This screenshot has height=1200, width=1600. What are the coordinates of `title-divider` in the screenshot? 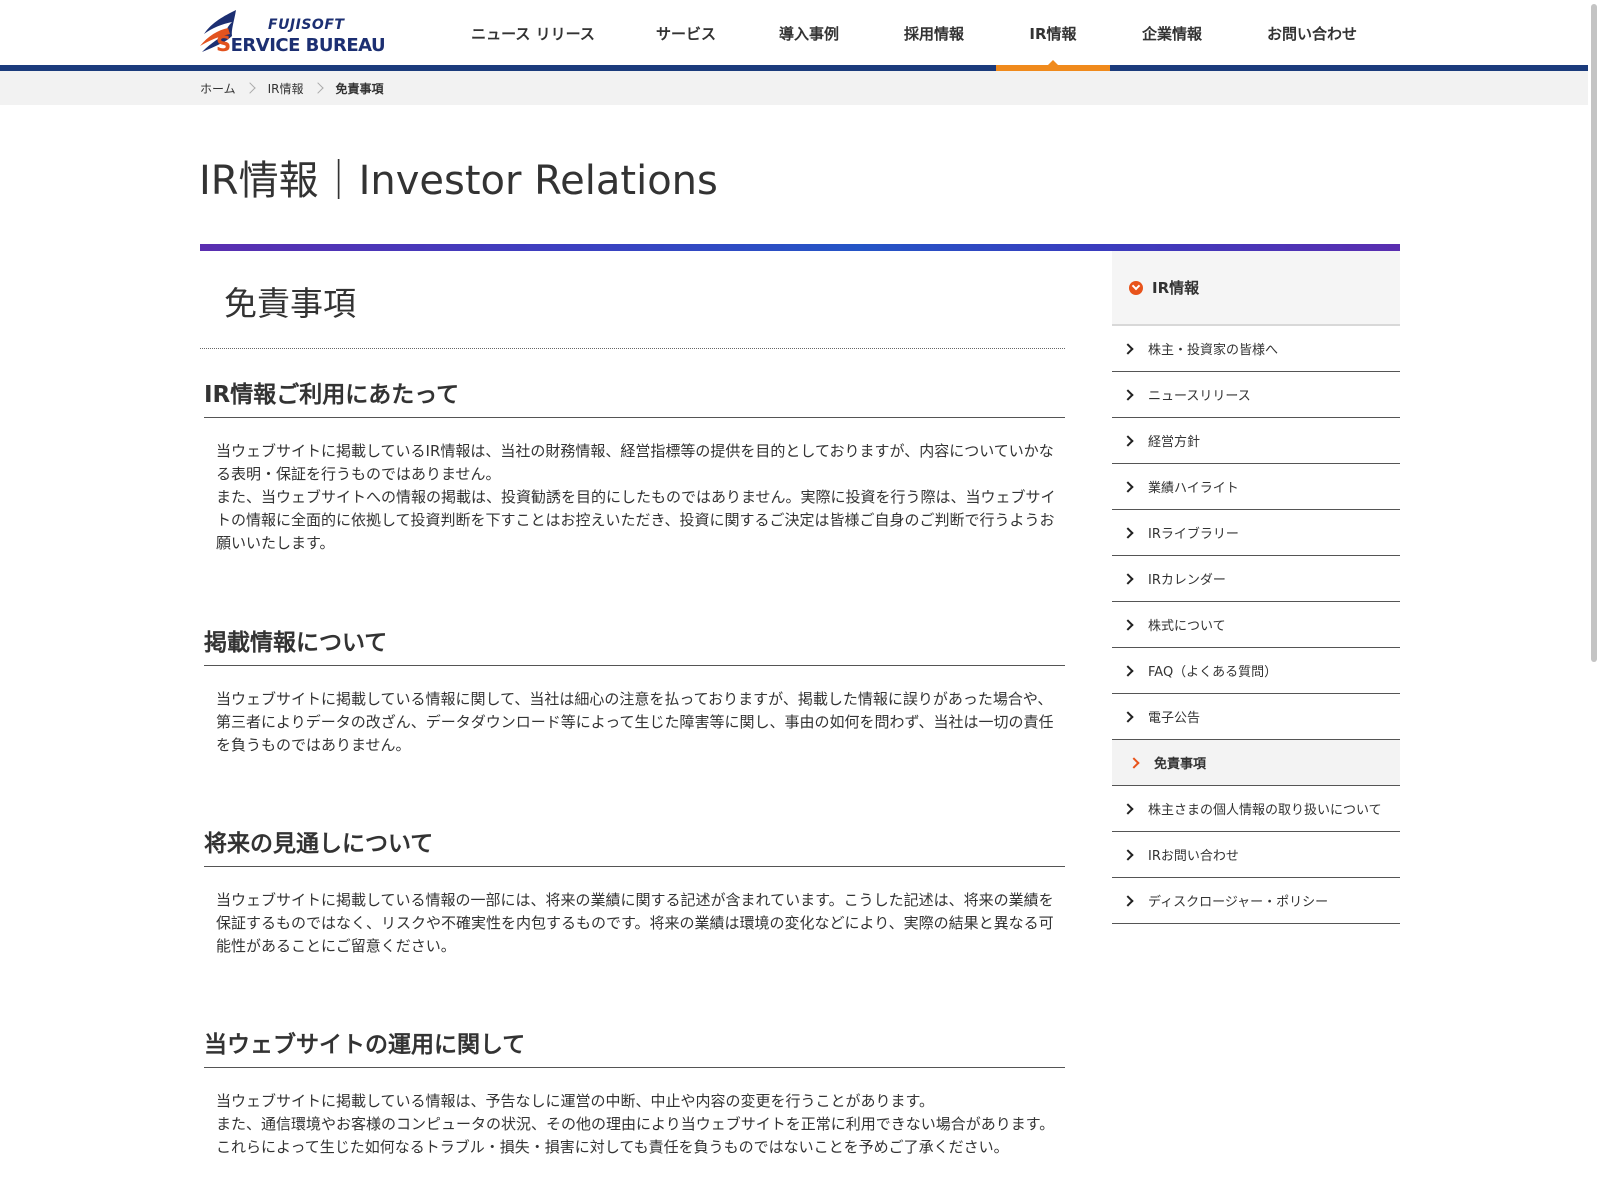 It's located at (632, 348).